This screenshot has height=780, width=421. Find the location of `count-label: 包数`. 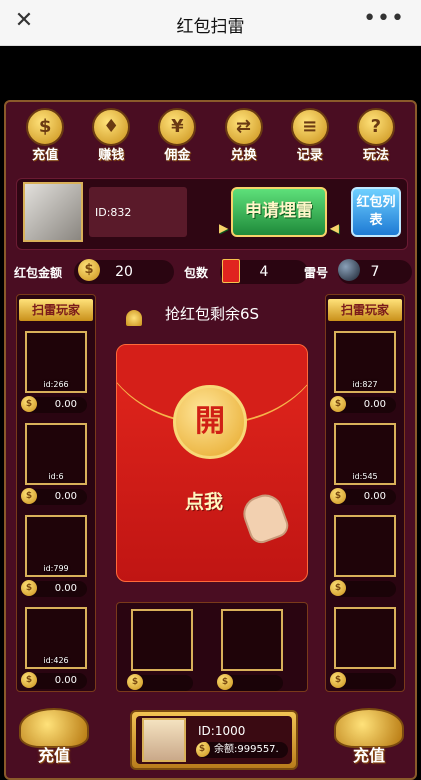

count-label: 包数 is located at coordinates (196, 273).